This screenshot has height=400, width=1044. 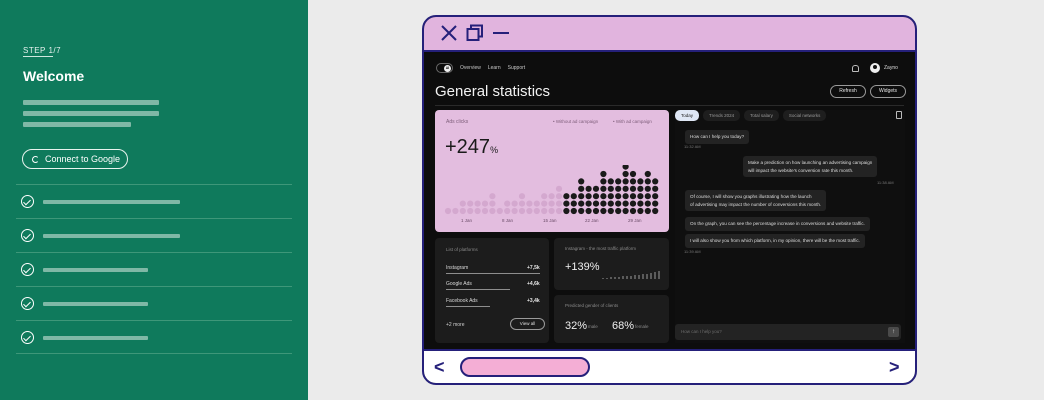 What do you see at coordinates (899, 115) in the screenshot?
I see `document-icon` at bounding box center [899, 115].